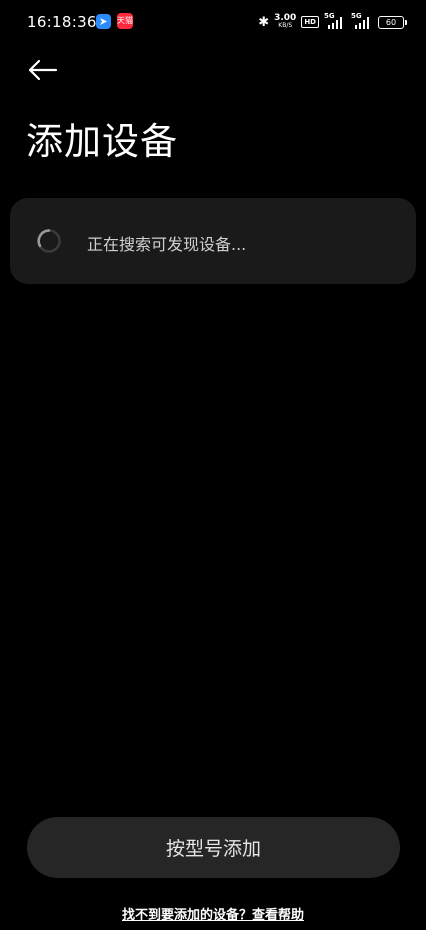 The height and width of the screenshot is (930, 426). I want to click on back-arrow-icon, so click(43, 70).